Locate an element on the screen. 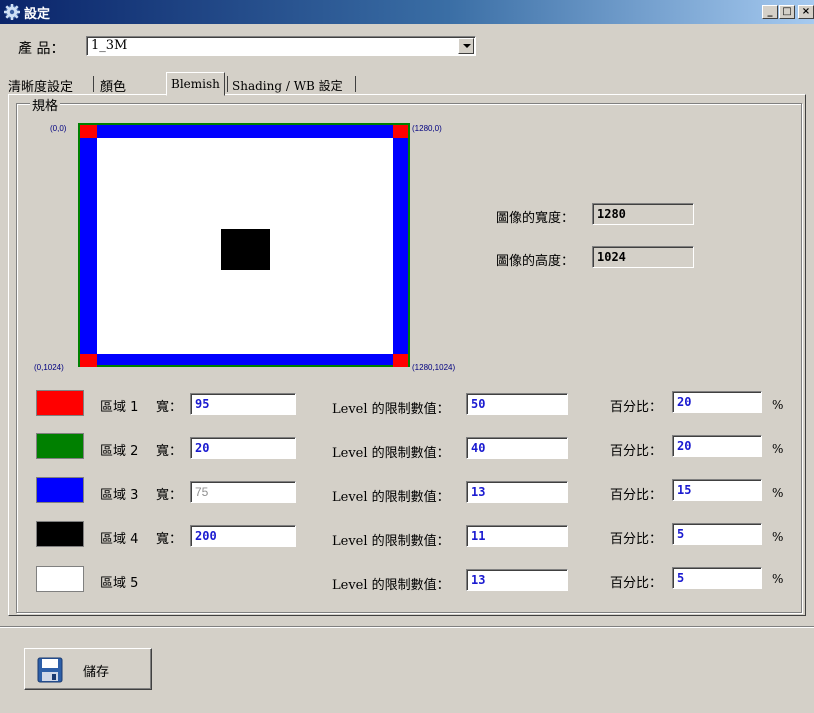 The image size is (814, 713). save-label: 儲存 is located at coordinates (96, 672).